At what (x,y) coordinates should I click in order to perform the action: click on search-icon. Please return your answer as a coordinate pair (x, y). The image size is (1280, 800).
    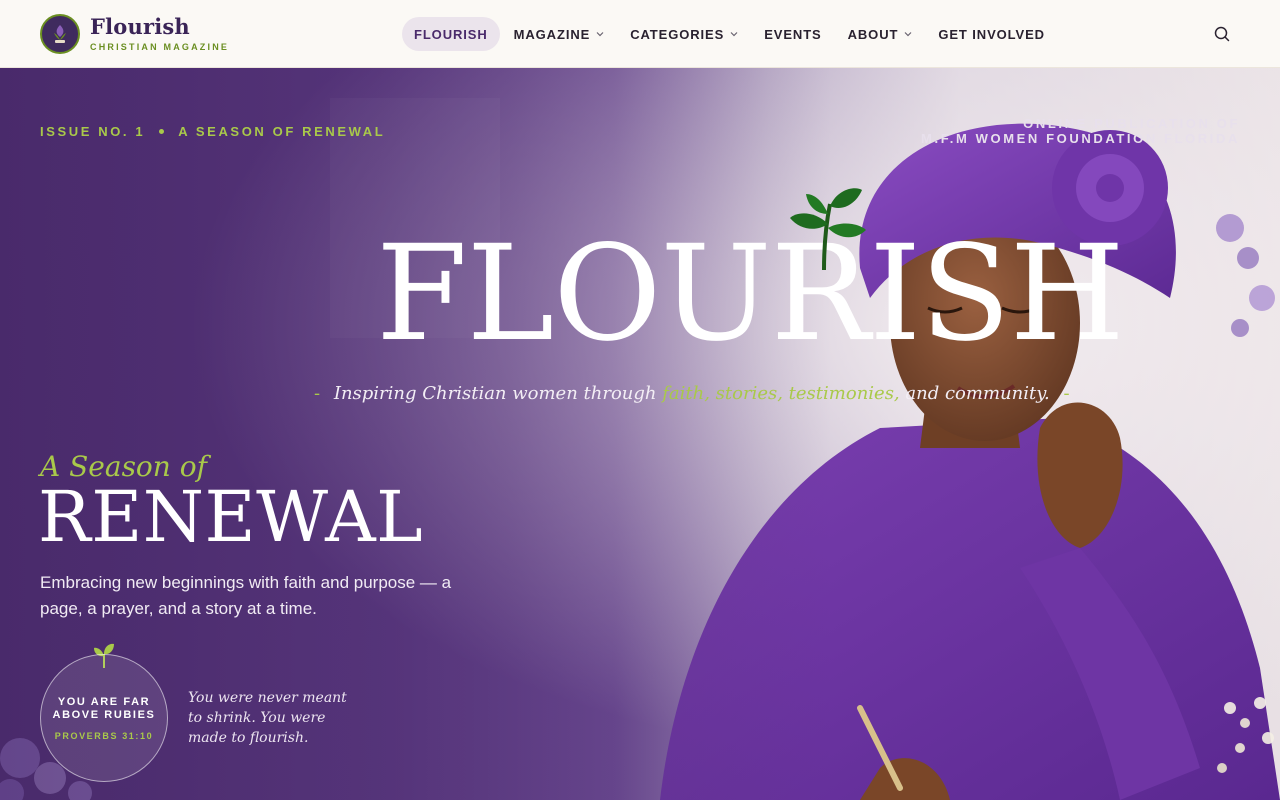
    Looking at the image, I should click on (1222, 37).